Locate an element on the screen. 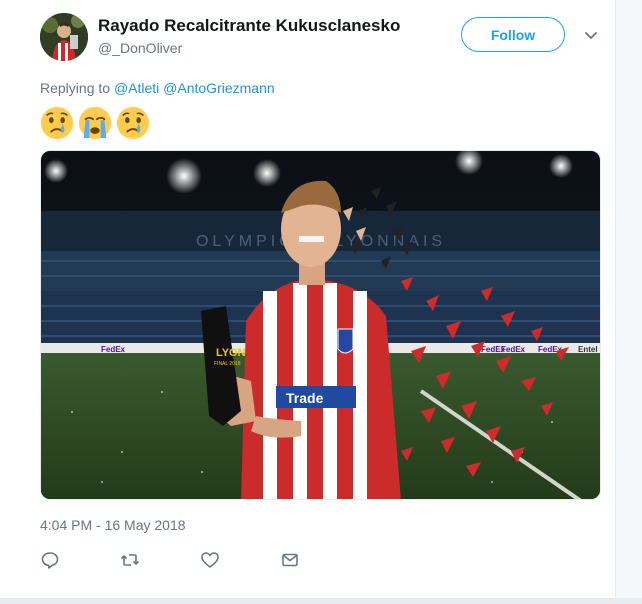  board-text: Entel is located at coordinates (588, 349).